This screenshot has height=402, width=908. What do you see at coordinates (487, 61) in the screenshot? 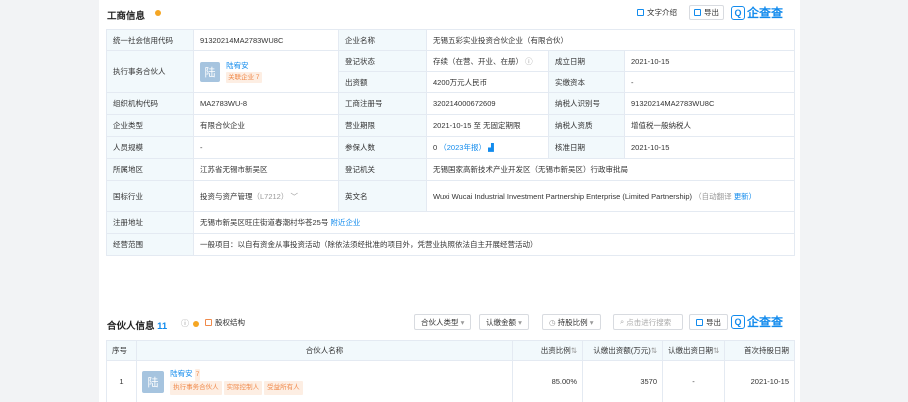
I see `reg-status-value: 存续（在营、开业、在册） ⓘ` at bounding box center [487, 61].